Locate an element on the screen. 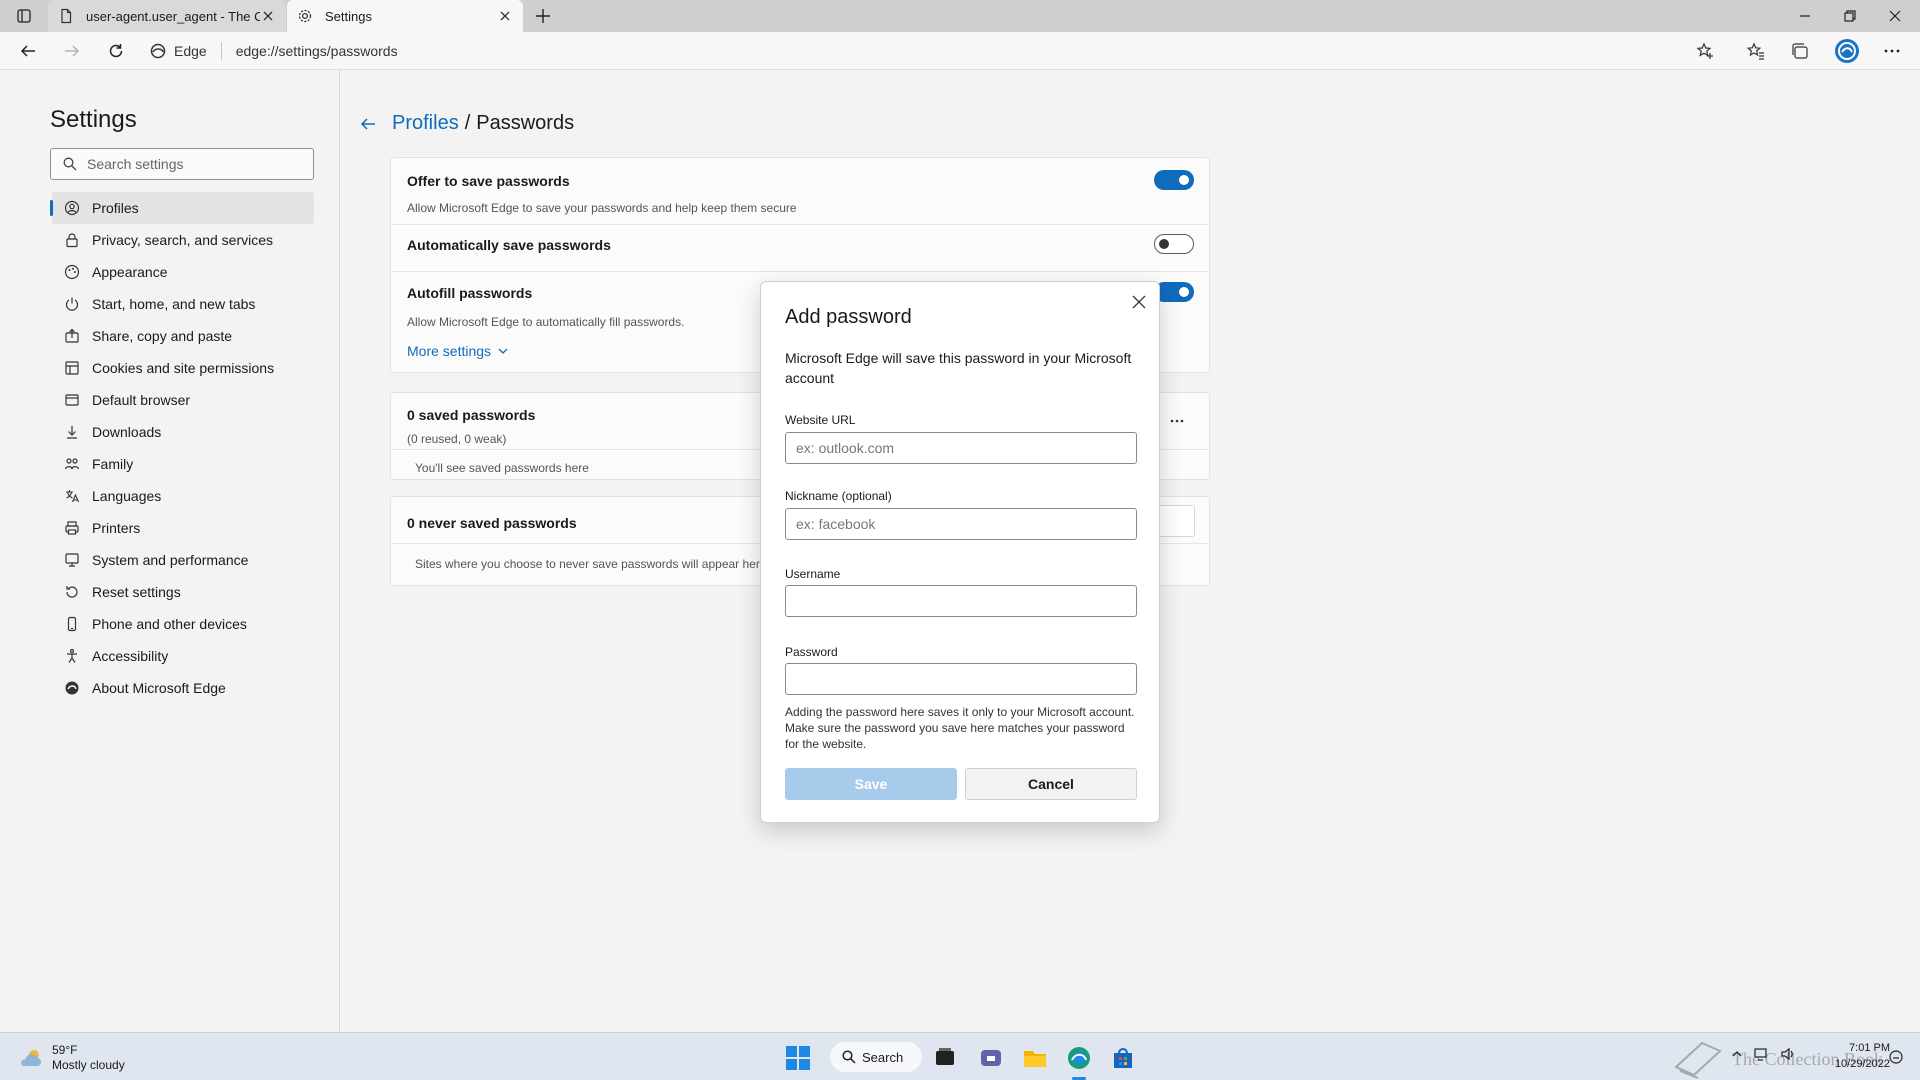 The height and width of the screenshot is (1080, 1920). sidebar-item-phone: Phone and other devices is located at coordinates (183, 624).